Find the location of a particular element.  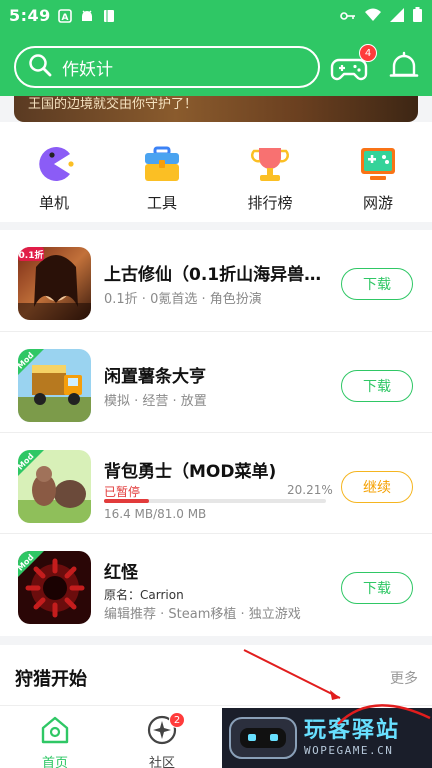

nav-community-label: 社区 is located at coordinates (161, 762).